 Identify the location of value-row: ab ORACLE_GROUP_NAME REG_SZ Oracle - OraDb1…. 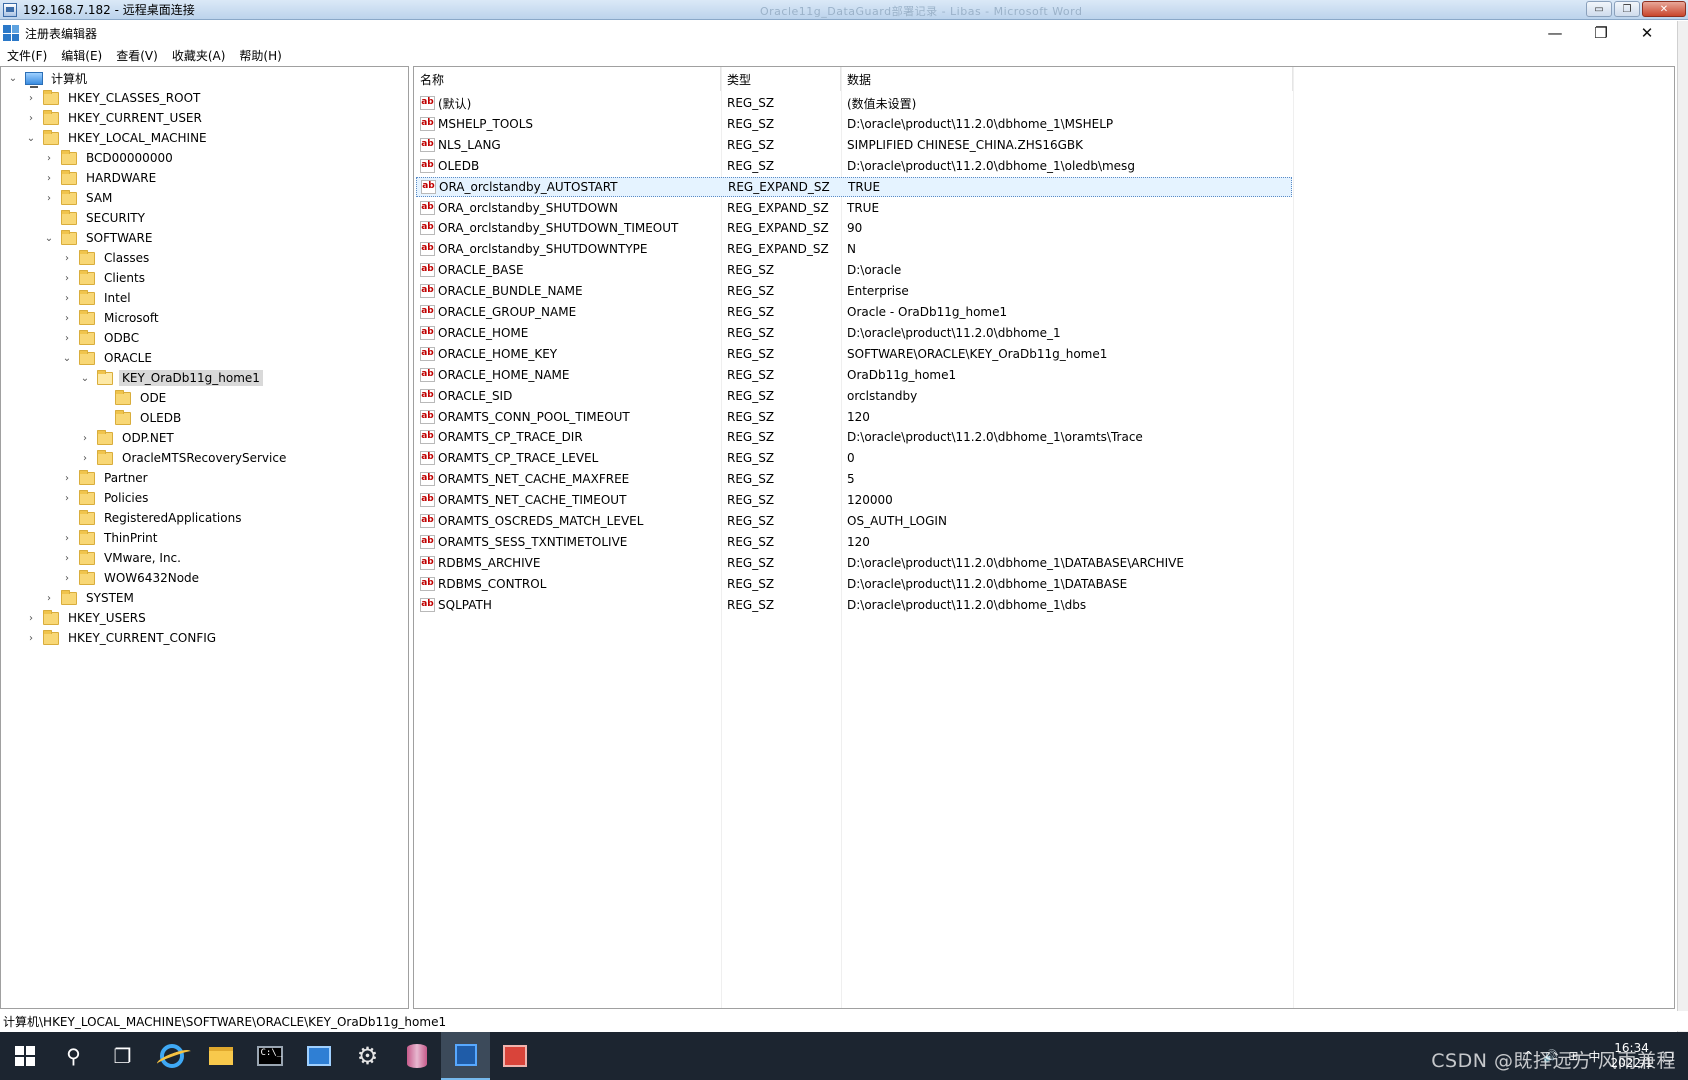
(854, 312).